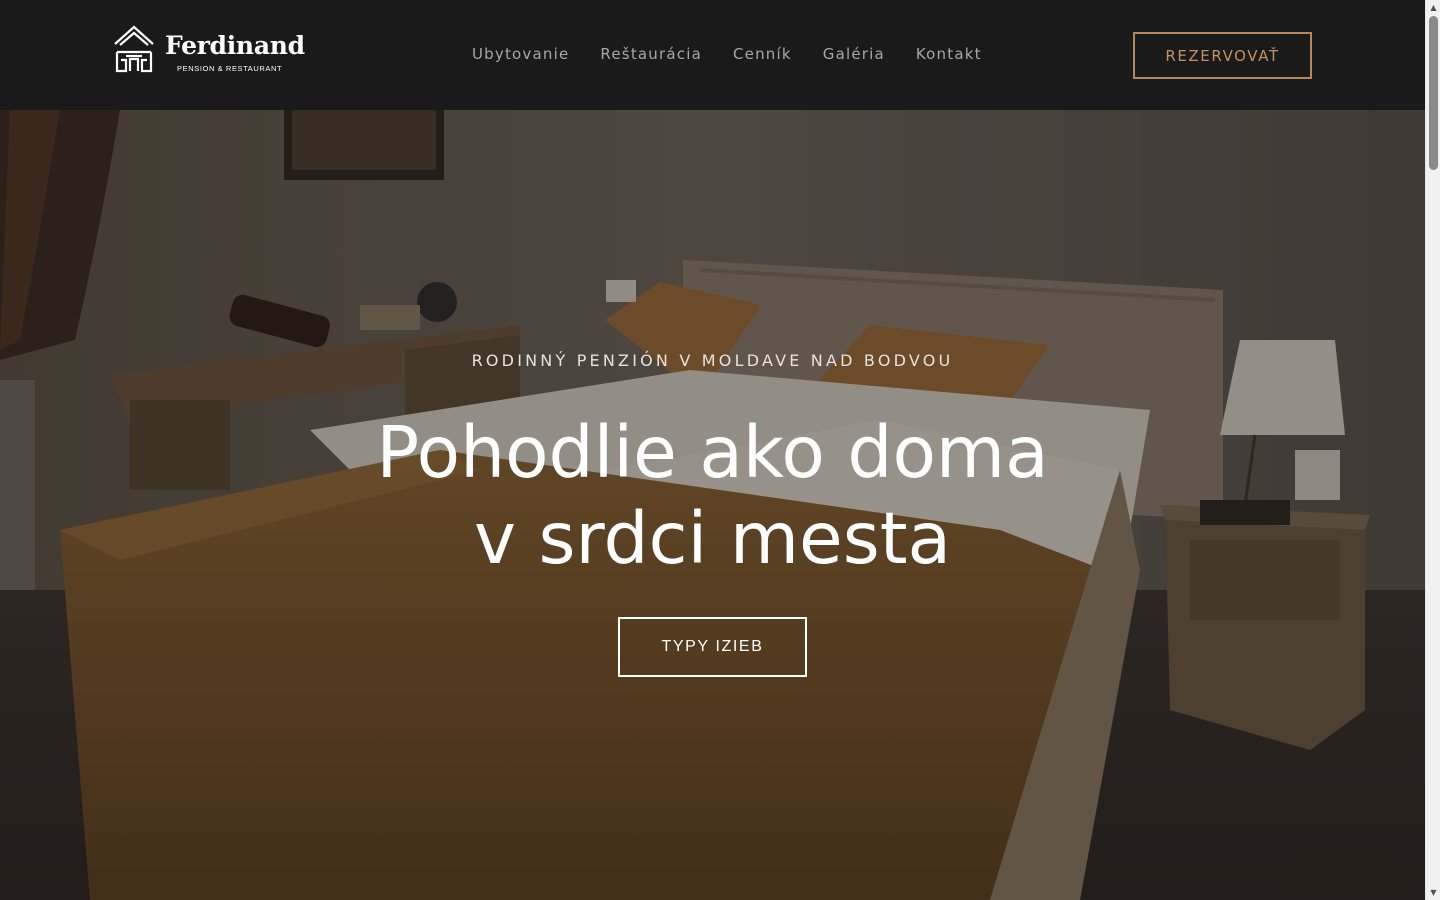 This screenshot has height=900, width=1440. What do you see at coordinates (1432, 450) in the screenshot?
I see `page-scrollbar: ▲ ▼` at bounding box center [1432, 450].